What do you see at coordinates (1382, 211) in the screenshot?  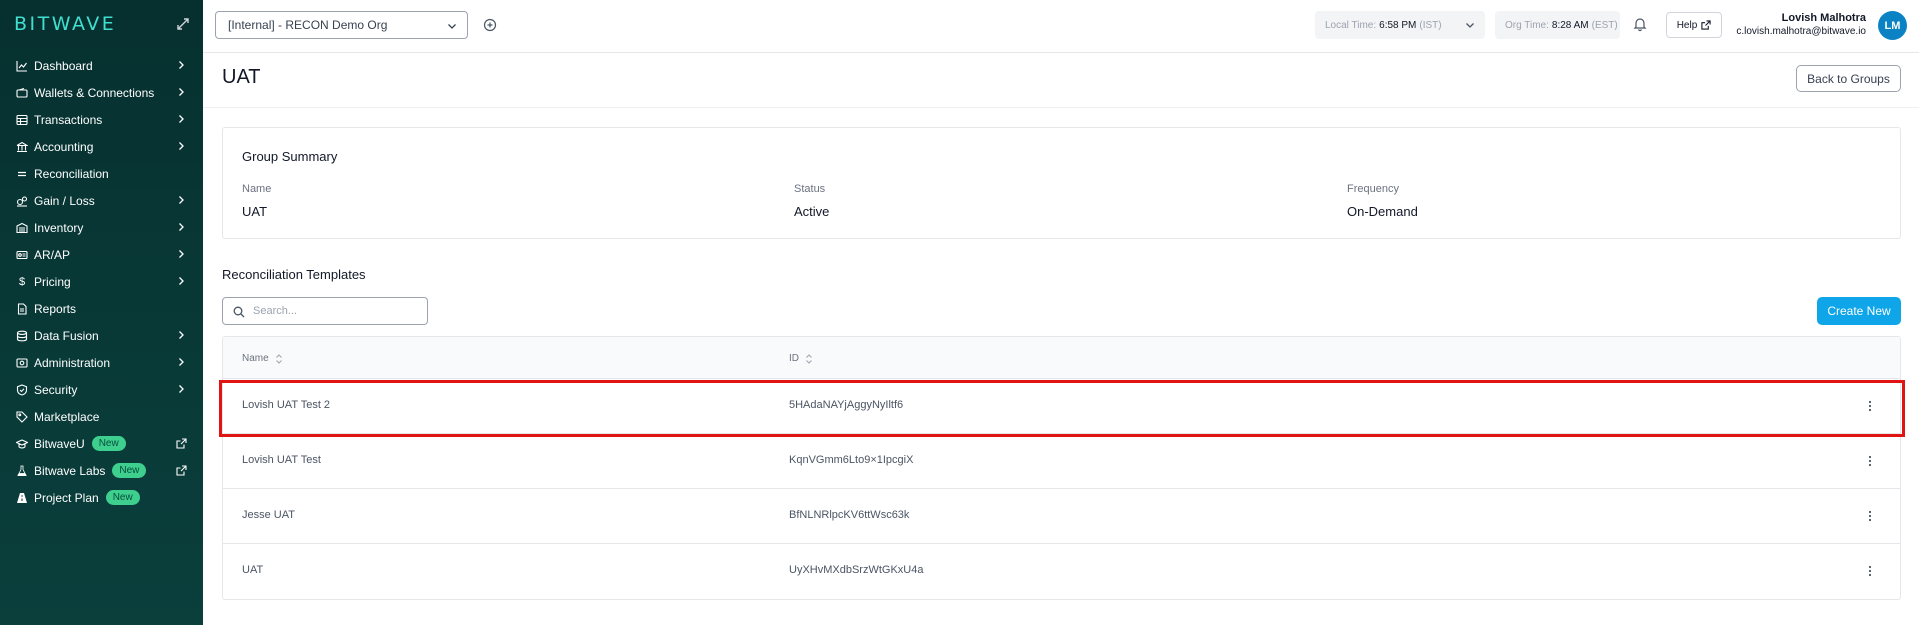 I see `summary-field-value: On-Demand` at bounding box center [1382, 211].